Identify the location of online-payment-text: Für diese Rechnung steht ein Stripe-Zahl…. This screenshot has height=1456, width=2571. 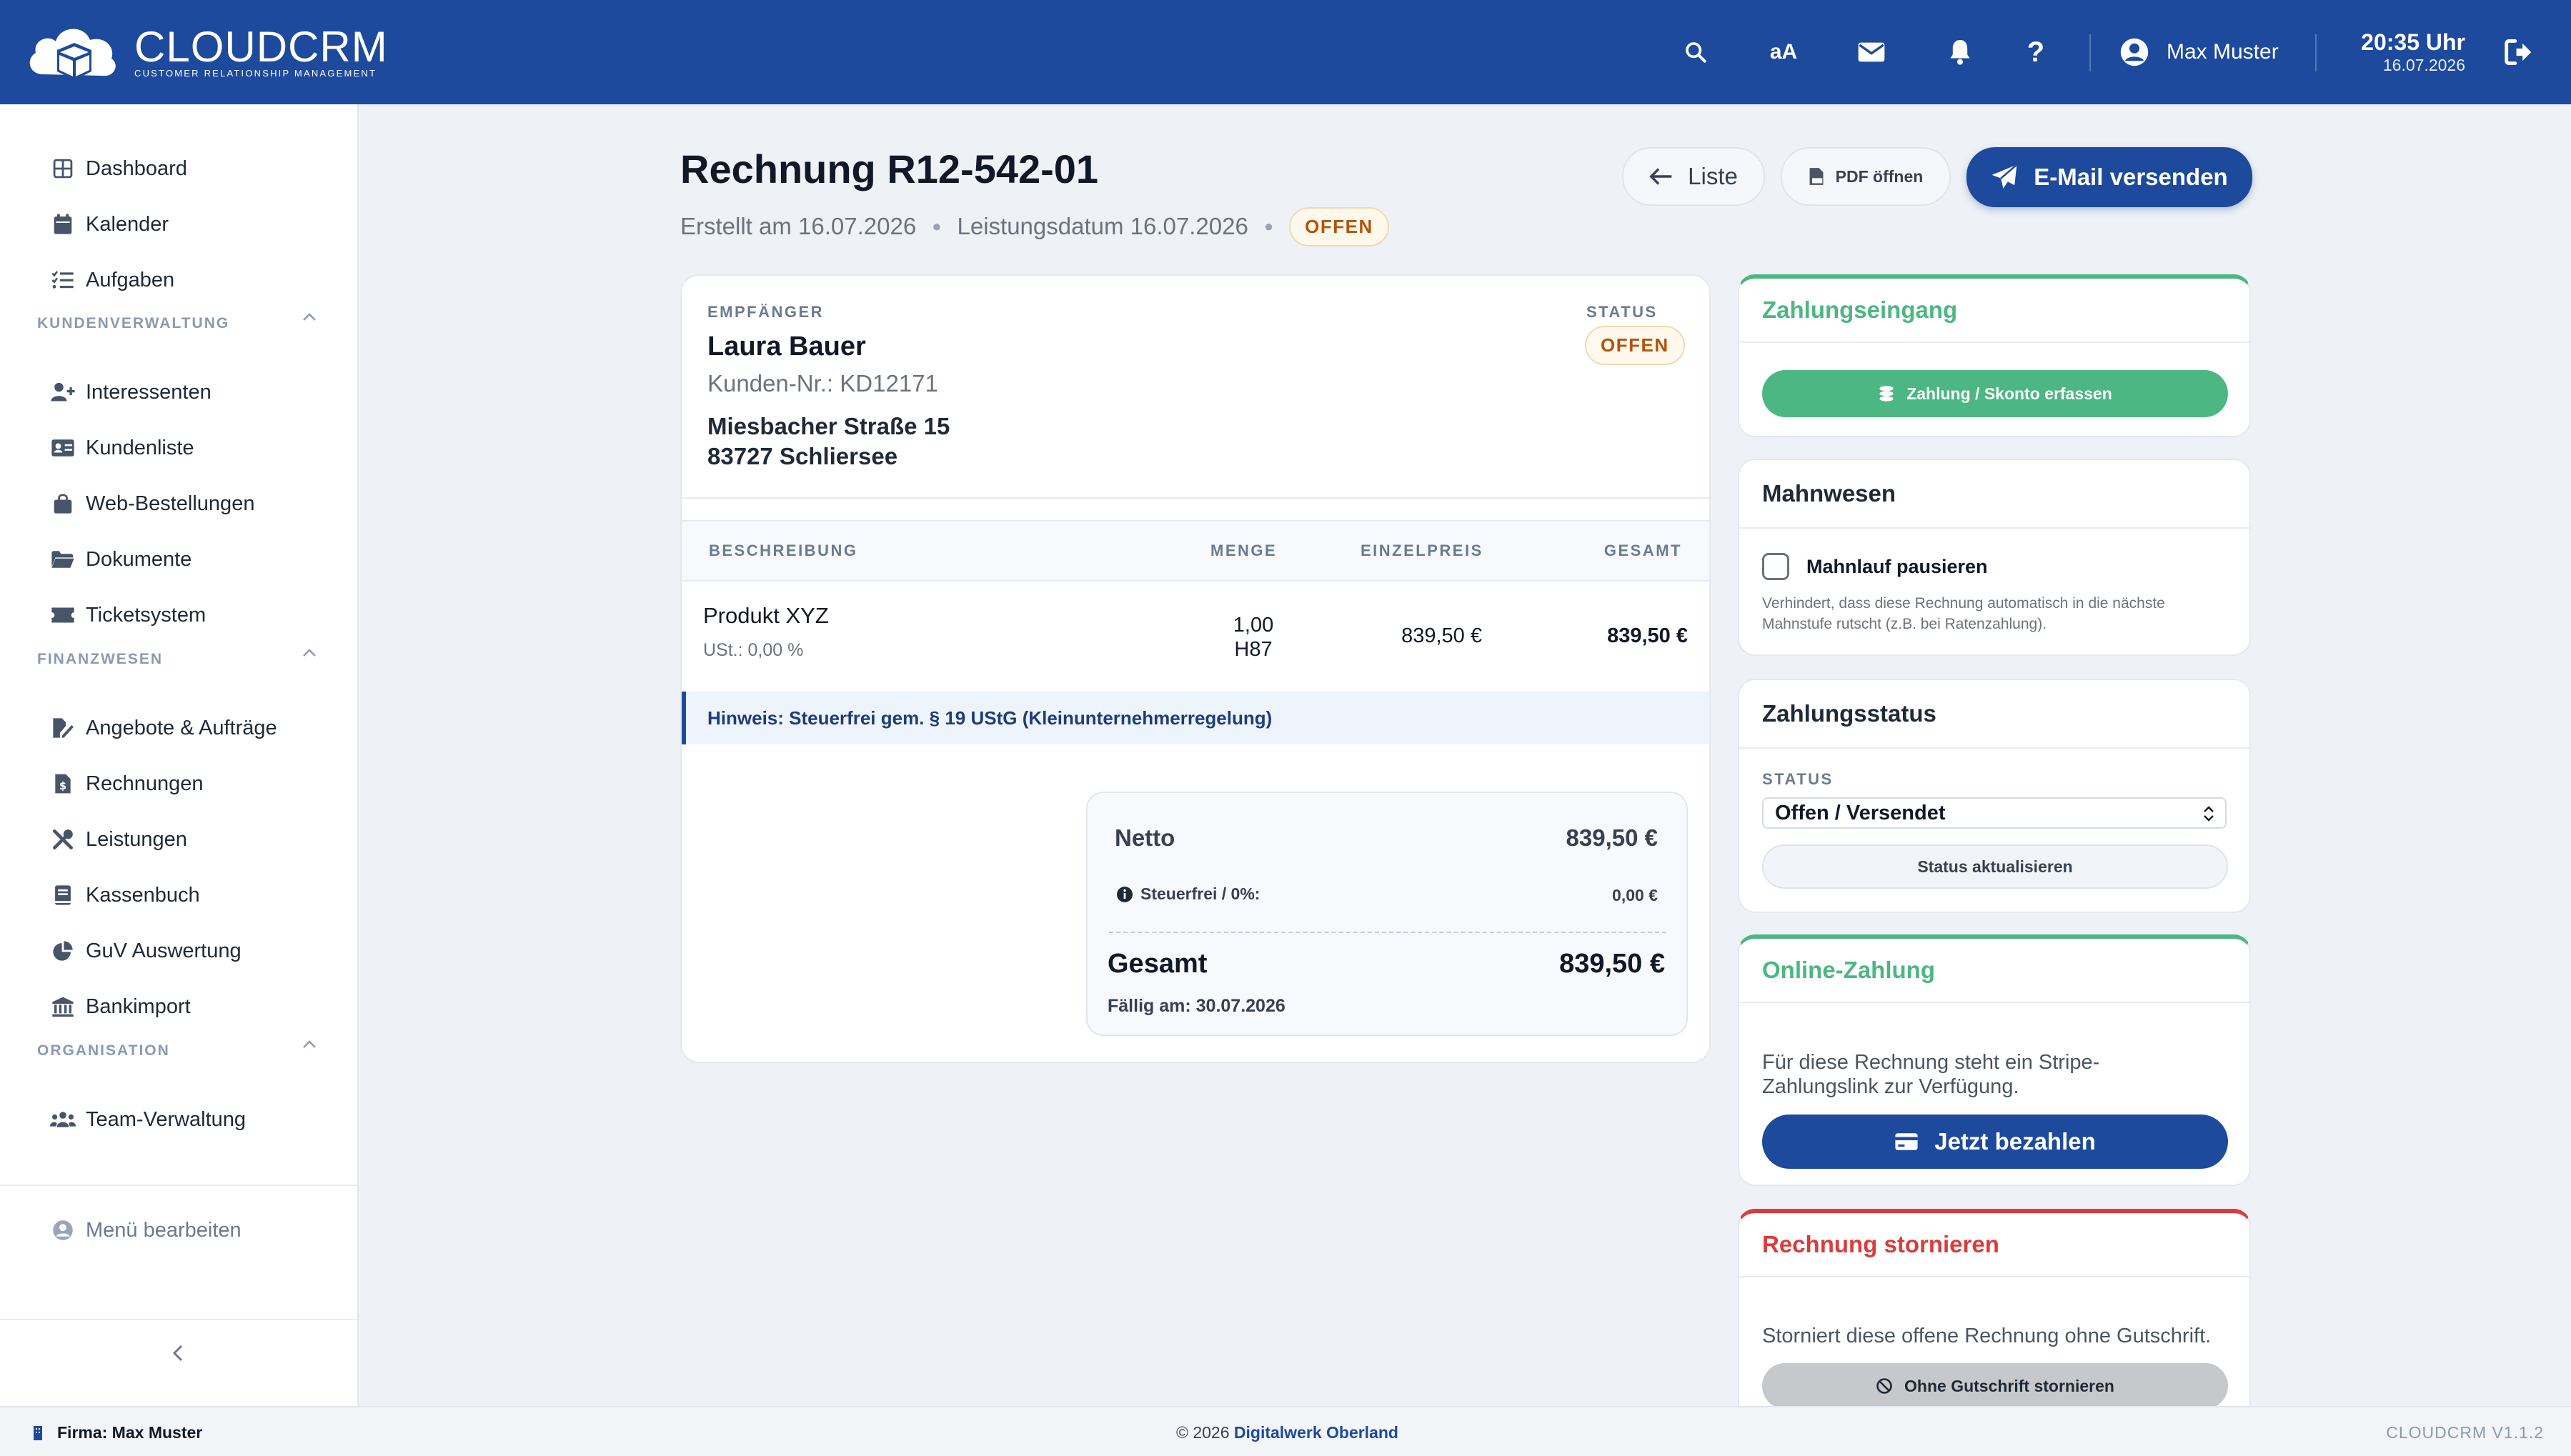
(1931, 1074).